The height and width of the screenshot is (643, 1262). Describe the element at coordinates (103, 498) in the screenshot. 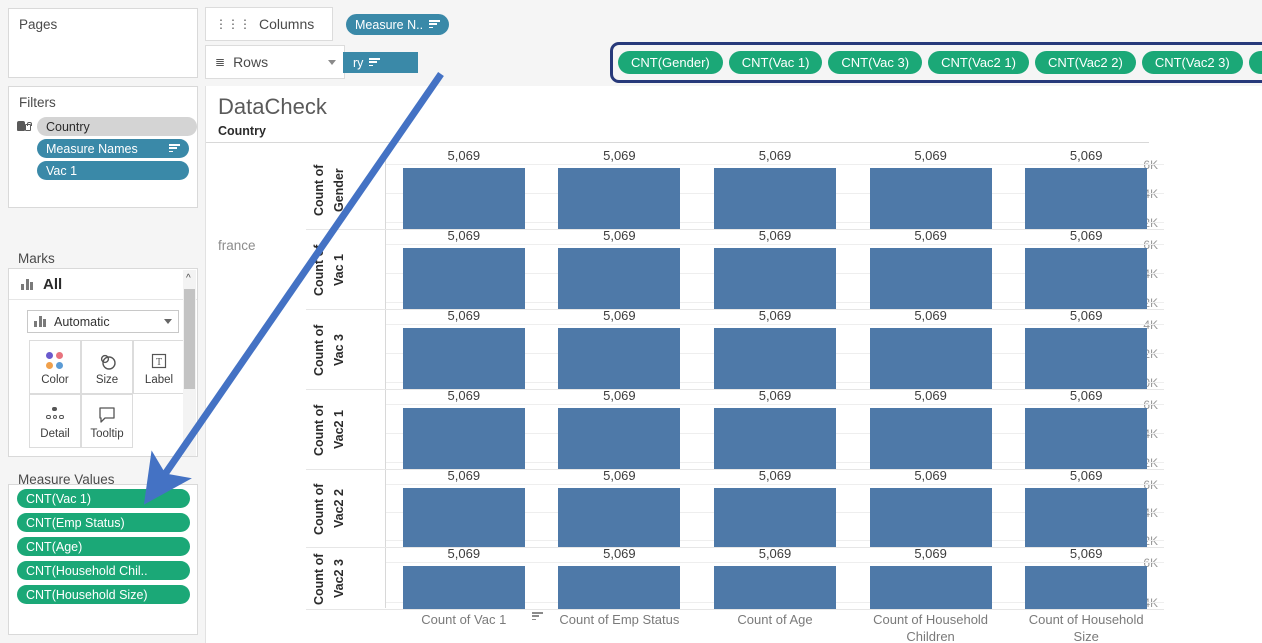

I see `measure-value-pill: CNT(Vac 1)` at that location.